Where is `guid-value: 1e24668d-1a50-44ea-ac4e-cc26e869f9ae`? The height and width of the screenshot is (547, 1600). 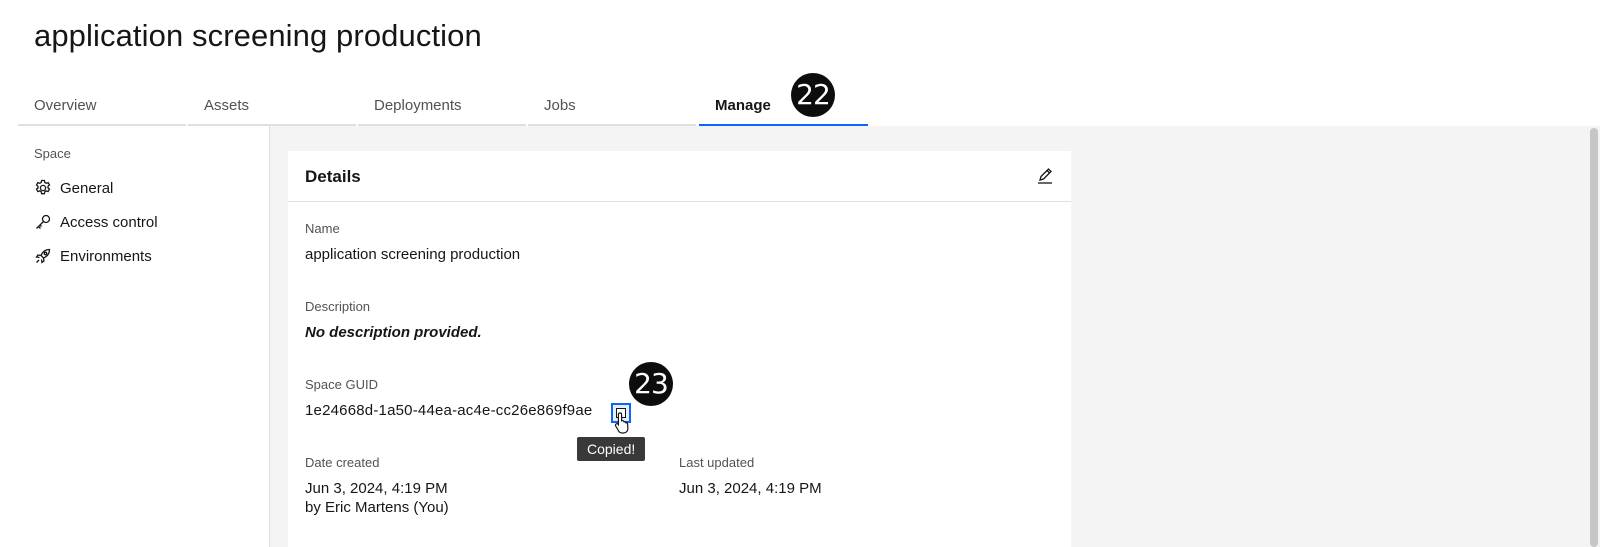
guid-value: 1e24668d-1a50-44ea-ac4e-cc26e869f9ae is located at coordinates (449, 410).